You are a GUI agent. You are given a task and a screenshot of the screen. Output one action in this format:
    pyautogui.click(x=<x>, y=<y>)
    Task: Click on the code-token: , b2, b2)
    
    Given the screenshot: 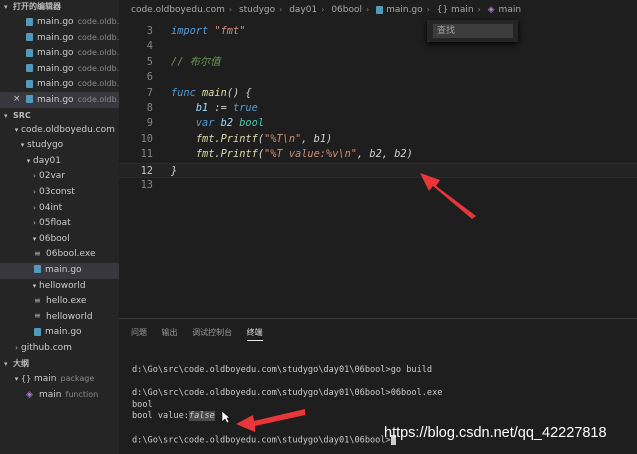 What is the action you would take?
    pyautogui.click(x=385, y=154)
    